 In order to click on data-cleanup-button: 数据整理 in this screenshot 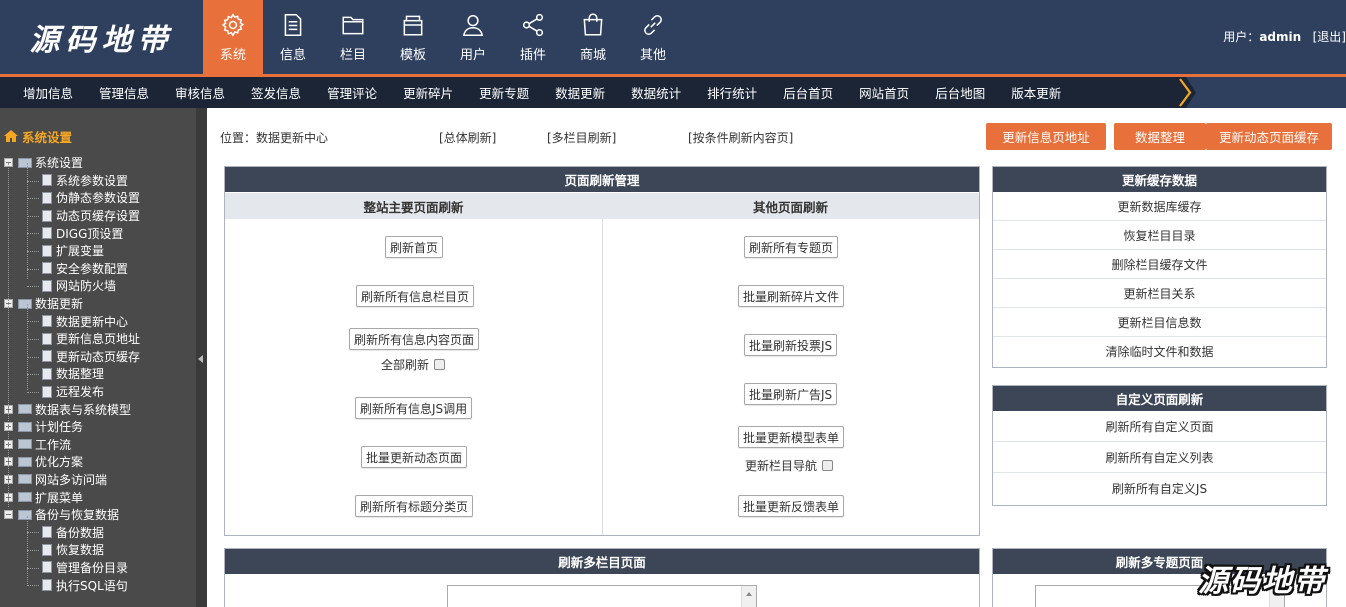, I will do `click(1160, 136)`.